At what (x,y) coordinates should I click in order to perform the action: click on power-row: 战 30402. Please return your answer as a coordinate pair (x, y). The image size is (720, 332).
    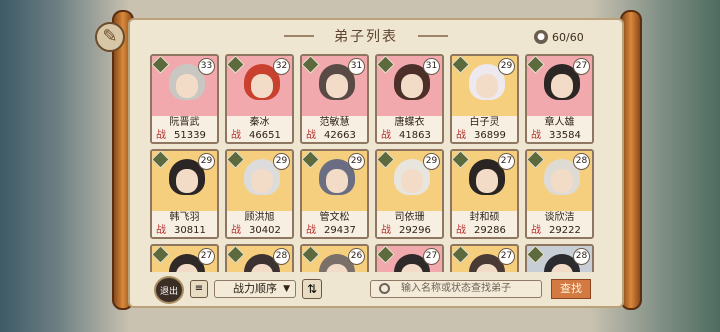
    Looking at the image, I should click on (259, 230).